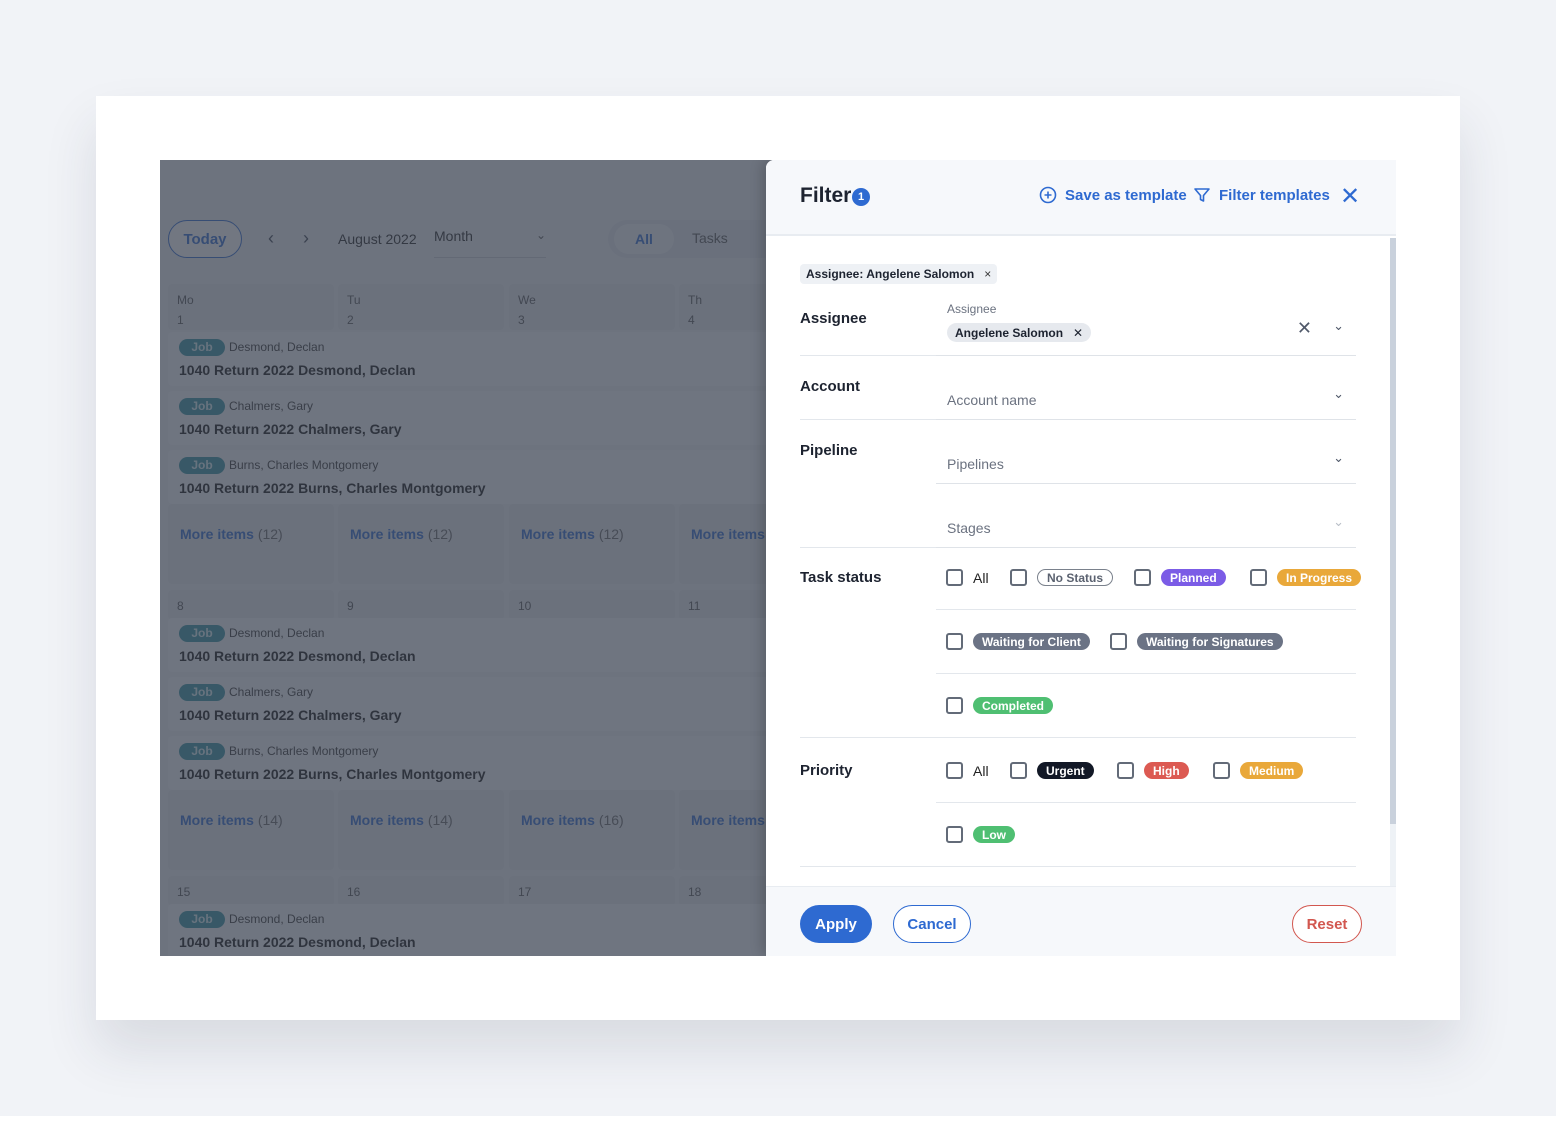 The height and width of the screenshot is (1128, 1556). What do you see at coordinates (992, 400) in the screenshot?
I see `account-placeholder: Account name` at bounding box center [992, 400].